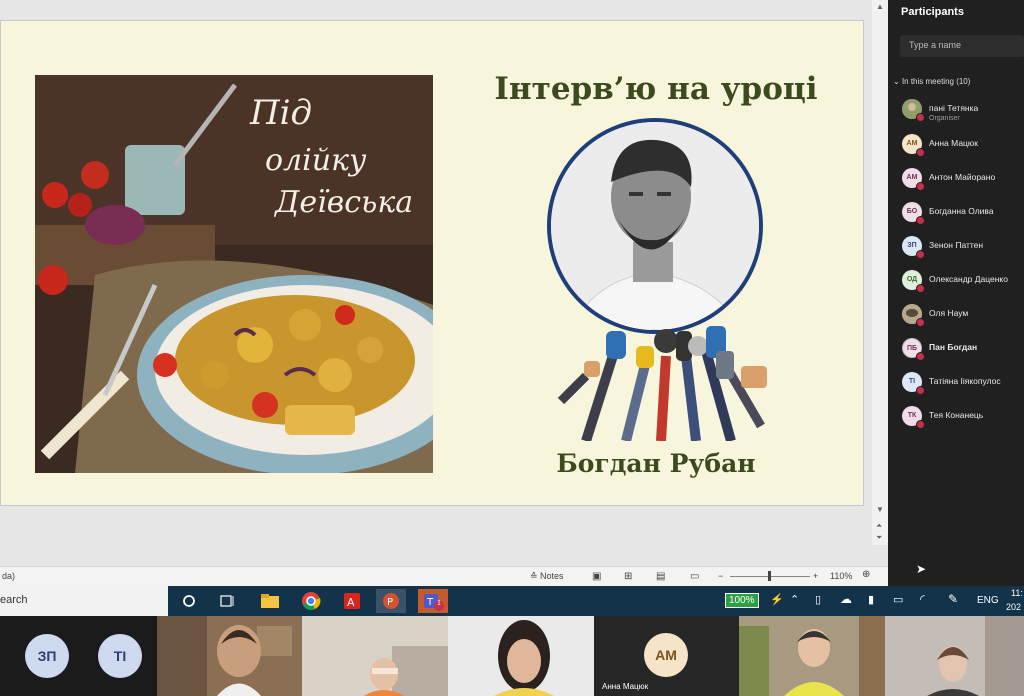 This screenshot has height=696, width=1024. I want to click on notes-button: ≙ Notes, so click(547, 576).